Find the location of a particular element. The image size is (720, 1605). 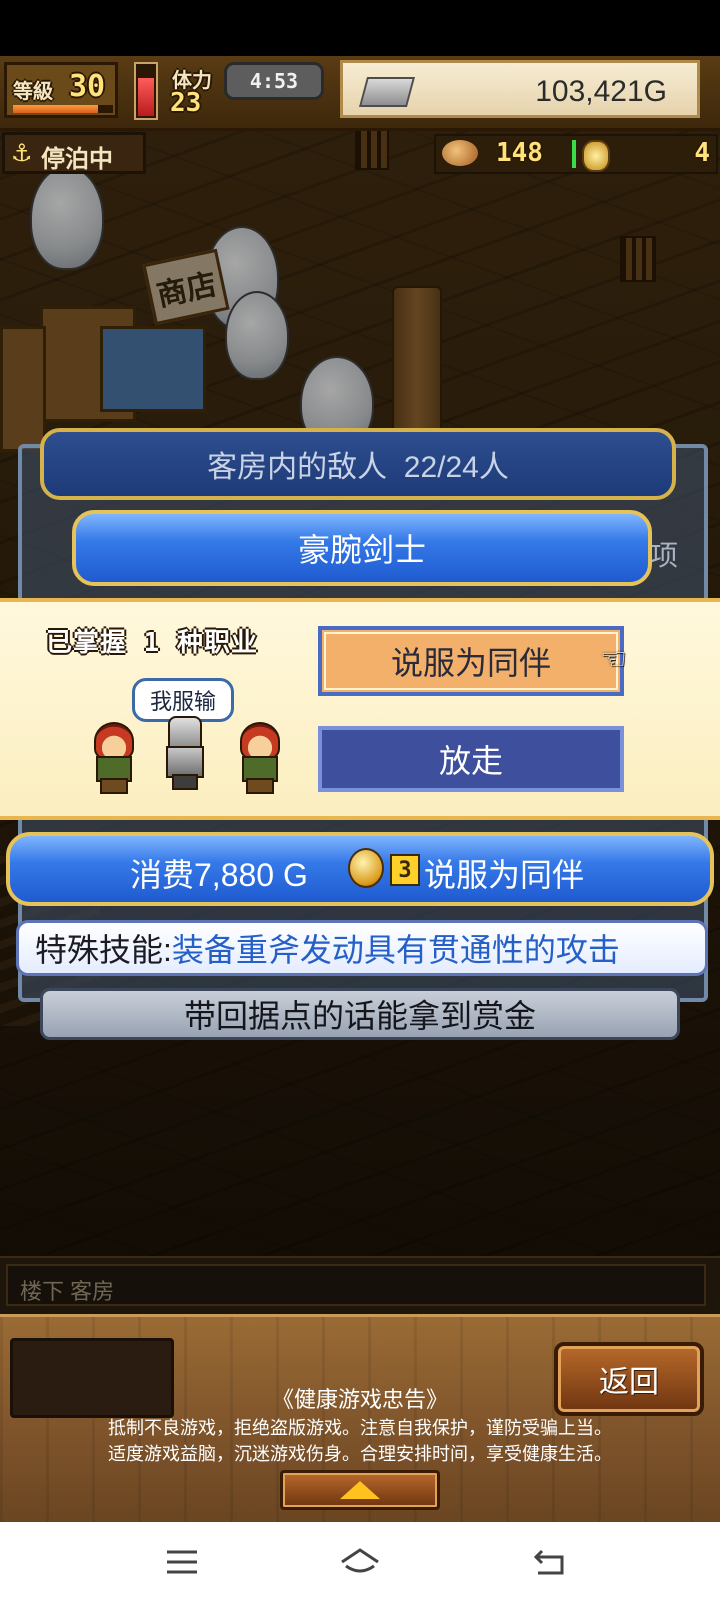

level-box: 等級 30 is located at coordinates (61, 90).